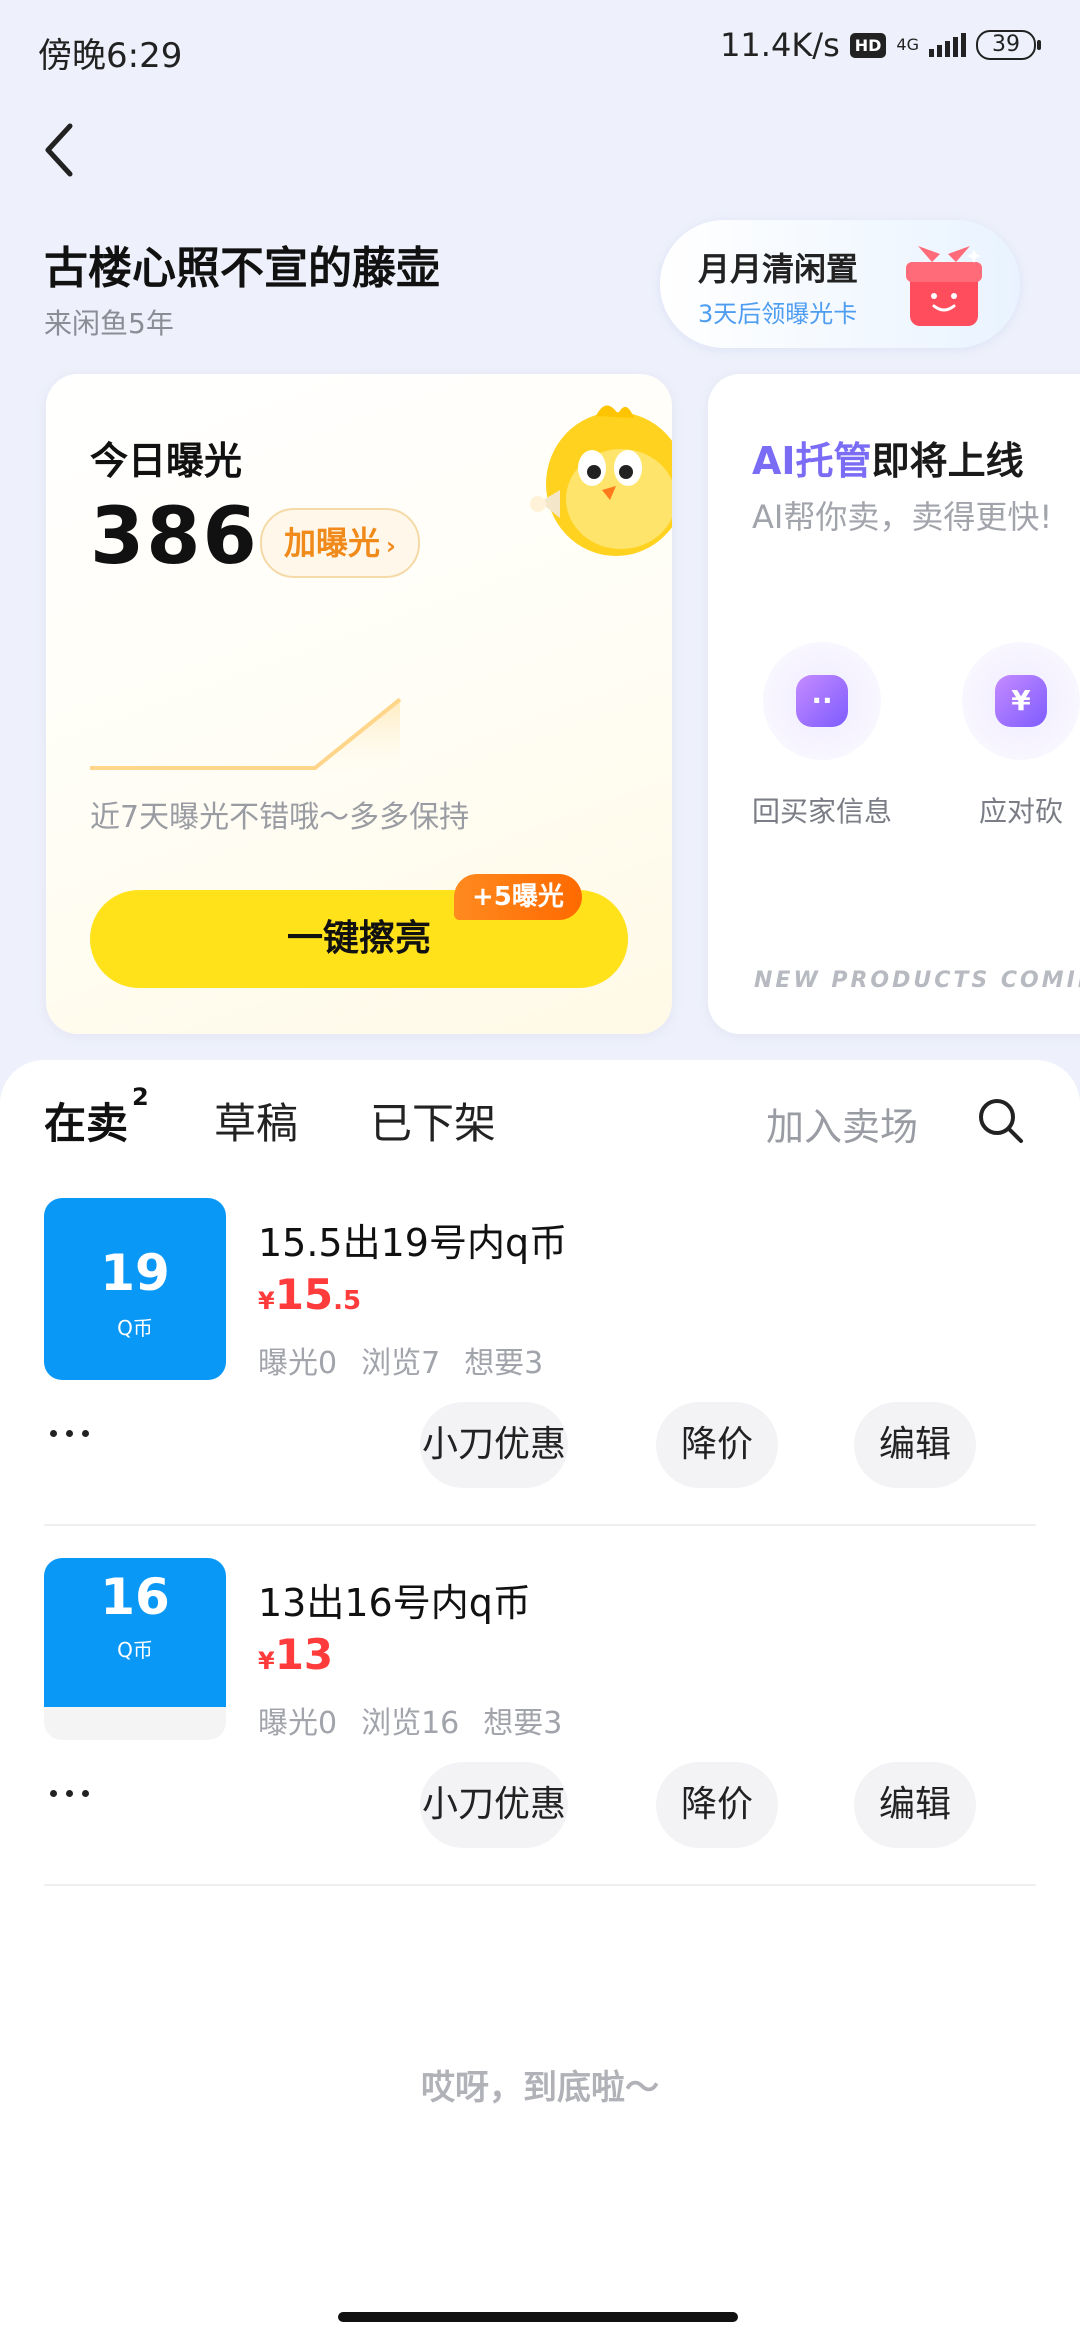  What do you see at coordinates (540, 2088) in the screenshot?
I see `end-of-list-text: 哎呀，到底啦～` at bounding box center [540, 2088].